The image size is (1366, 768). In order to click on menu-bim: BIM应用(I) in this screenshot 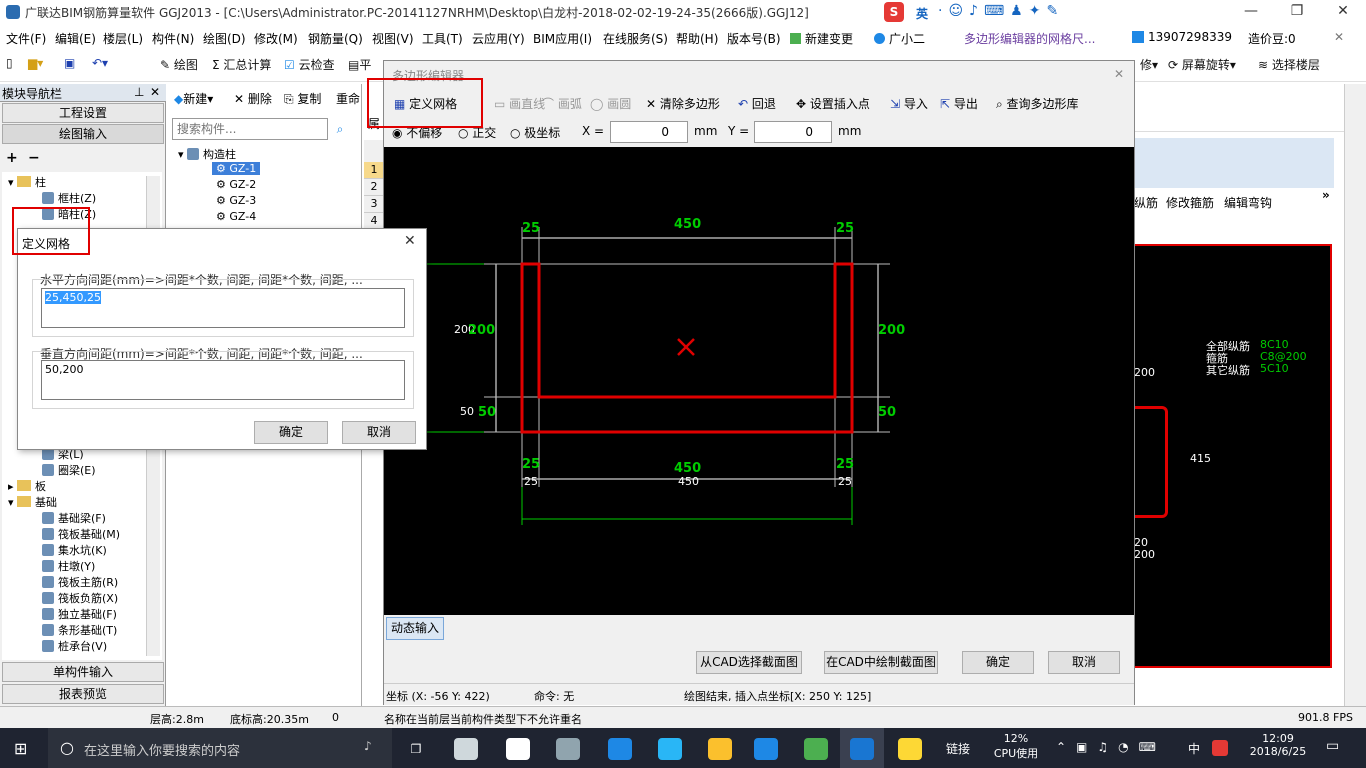, I will do `click(562, 38)`.